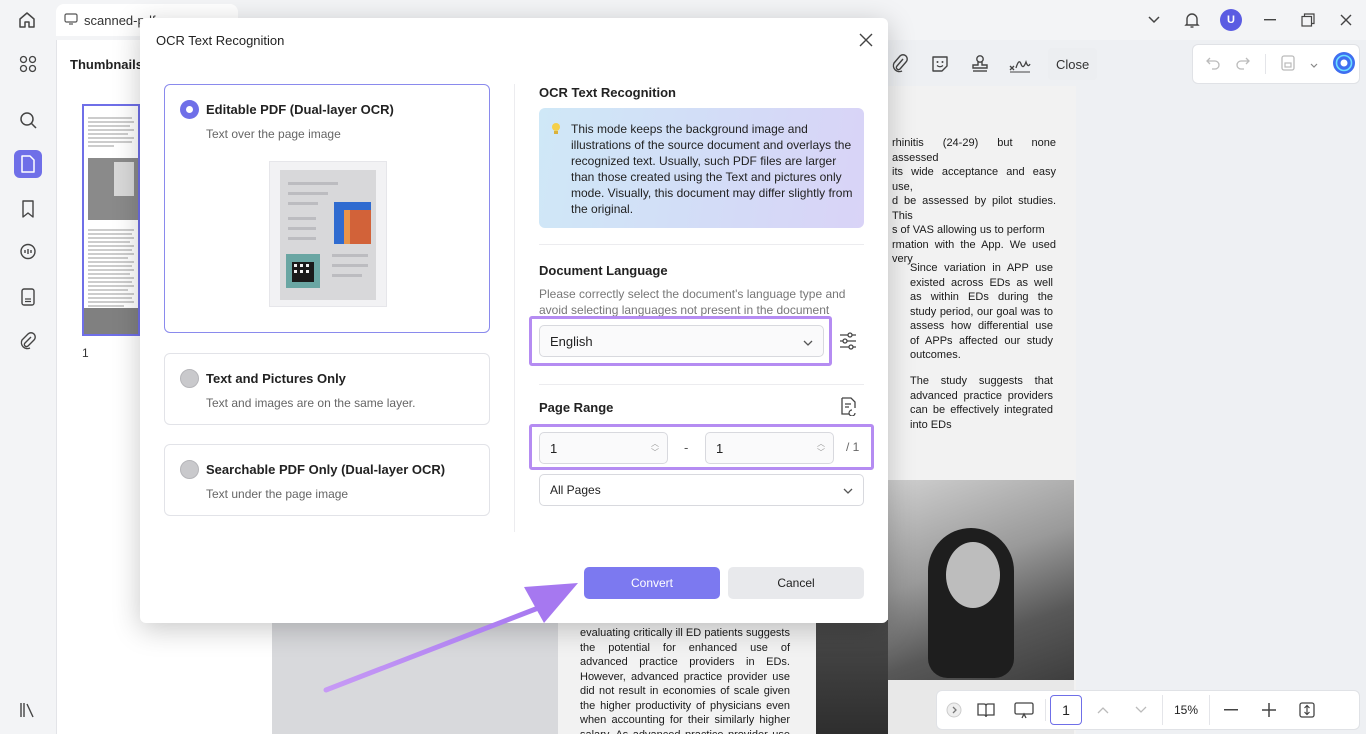 The width and height of the screenshot is (1366, 734). I want to click on range-to-value: 1, so click(720, 448).